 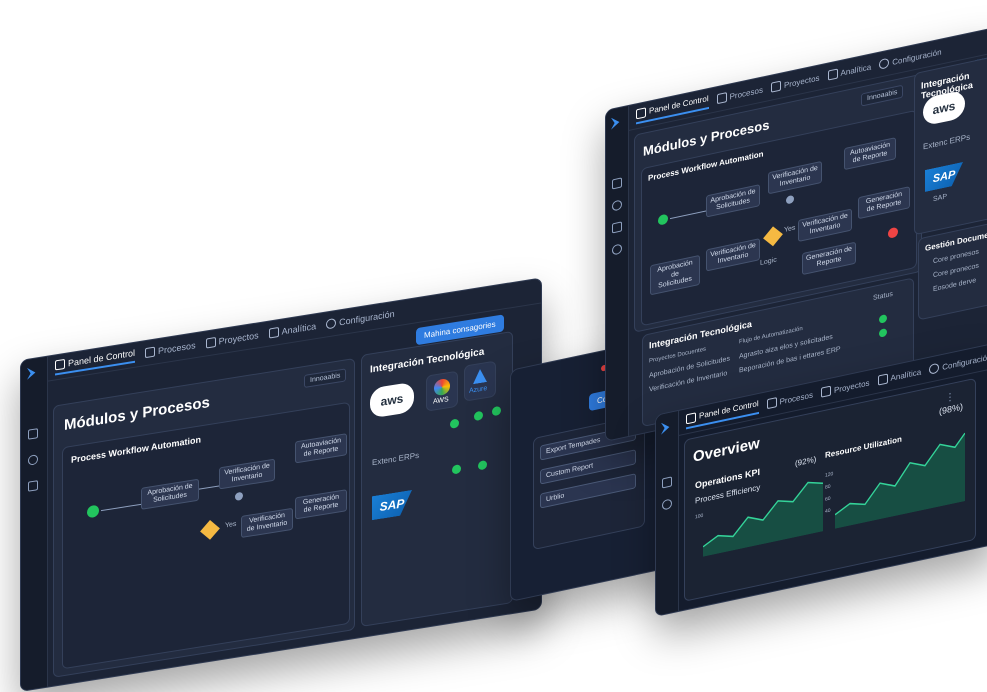 What do you see at coordinates (829, 258) in the screenshot?
I see `node-generacion-2: Generación de Reporte` at bounding box center [829, 258].